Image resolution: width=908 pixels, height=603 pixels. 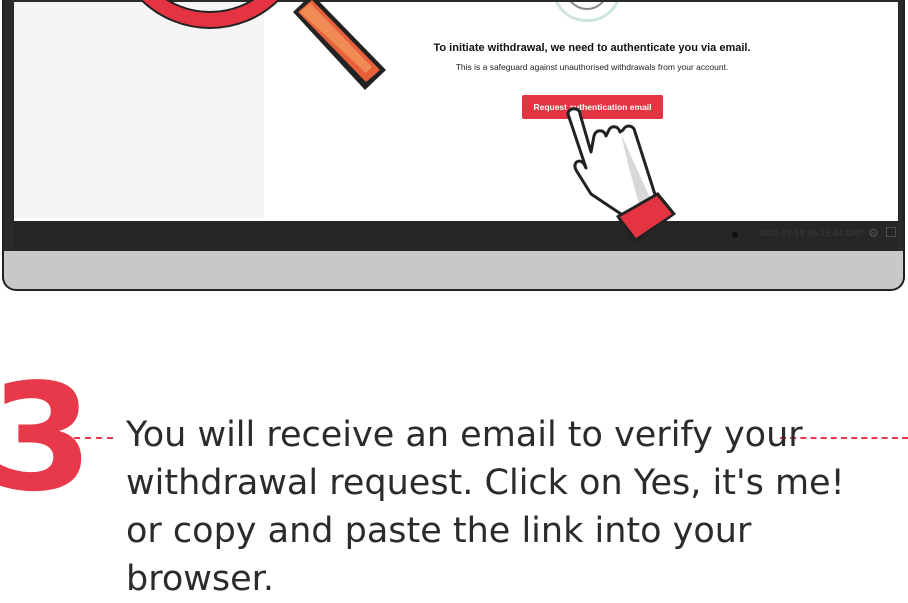 I want to click on fullscreen-icon, so click(x=891, y=232).